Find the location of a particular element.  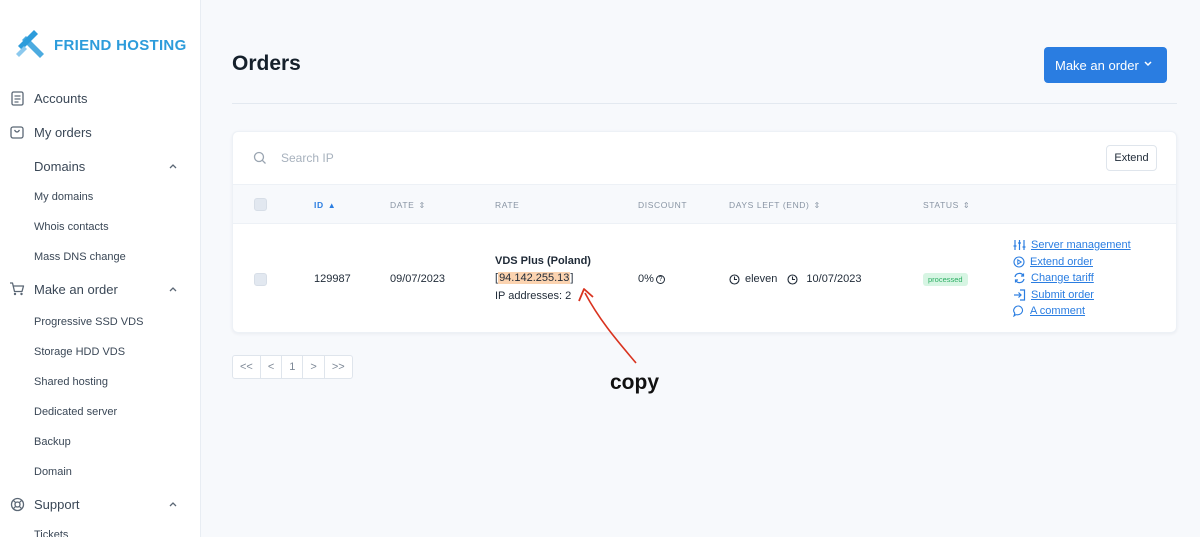

sidebar-item-support: Support is located at coordinates (100, 504).